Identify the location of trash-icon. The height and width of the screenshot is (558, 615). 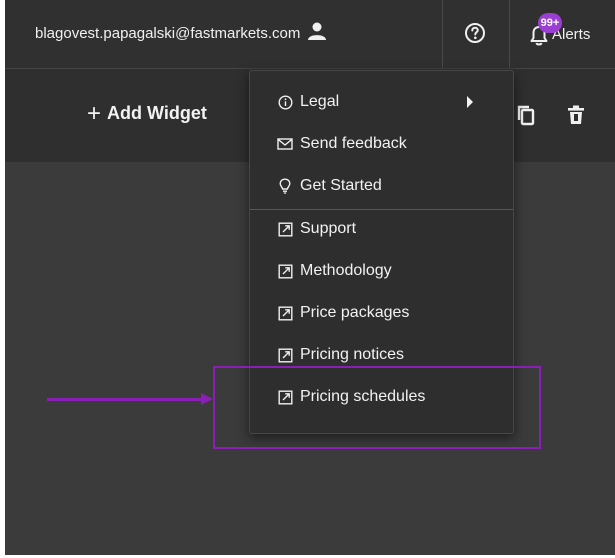
(576, 117).